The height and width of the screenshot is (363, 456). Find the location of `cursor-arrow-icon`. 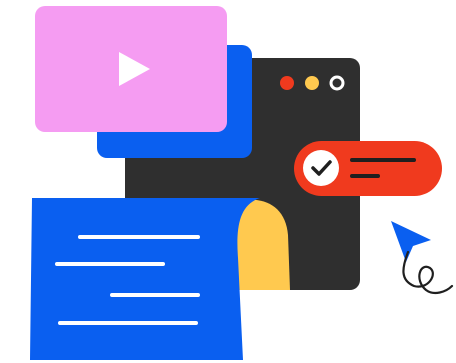

cursor-arrow-icon is located at coordinates (411, 241).